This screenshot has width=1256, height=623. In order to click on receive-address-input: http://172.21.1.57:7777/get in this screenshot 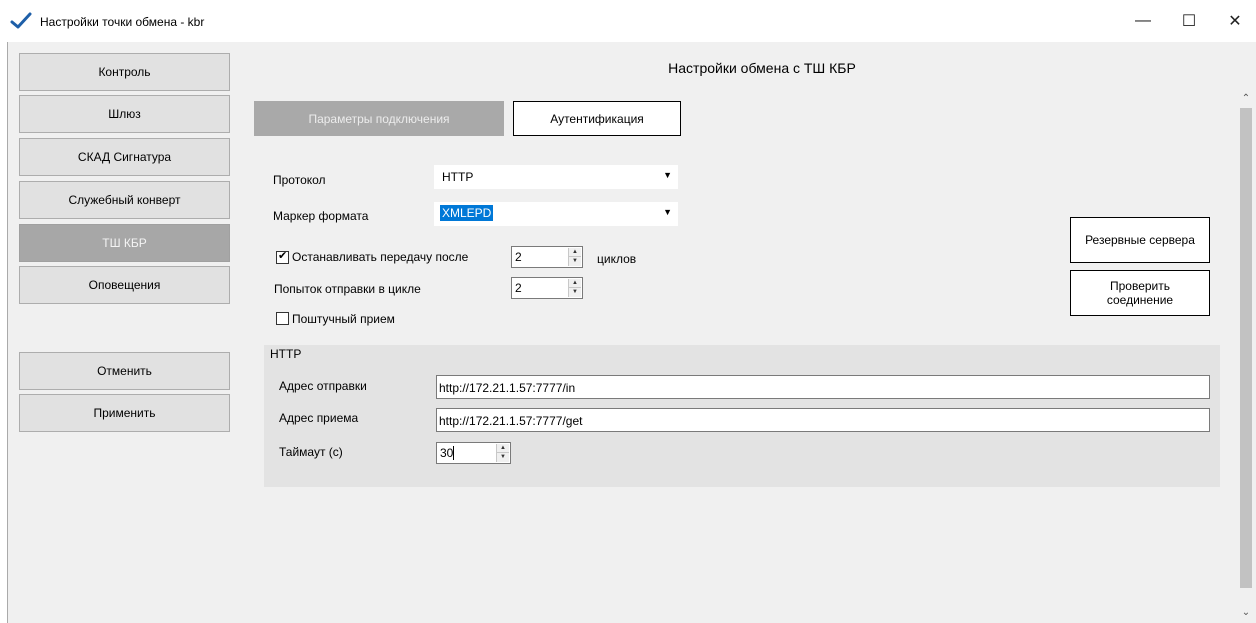, I will do `click(823, 420)`.